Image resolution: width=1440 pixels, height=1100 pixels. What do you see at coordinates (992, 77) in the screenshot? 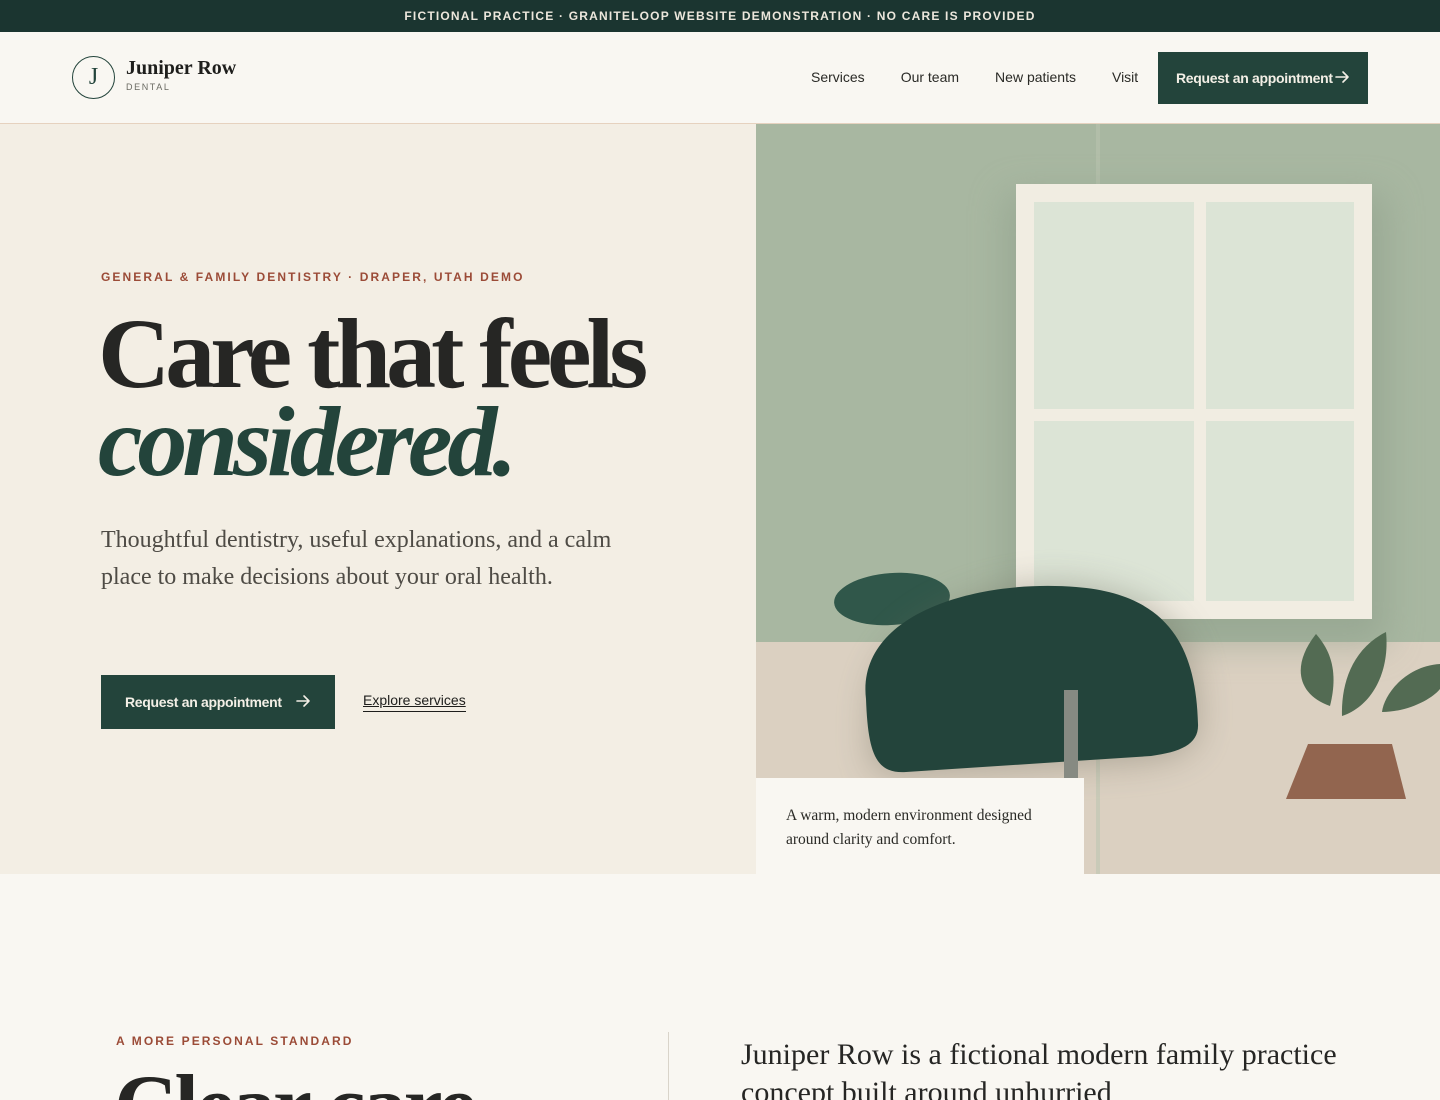
I see `main-nav: Services Our team New patients Visit` at bounding box center [992, 77].